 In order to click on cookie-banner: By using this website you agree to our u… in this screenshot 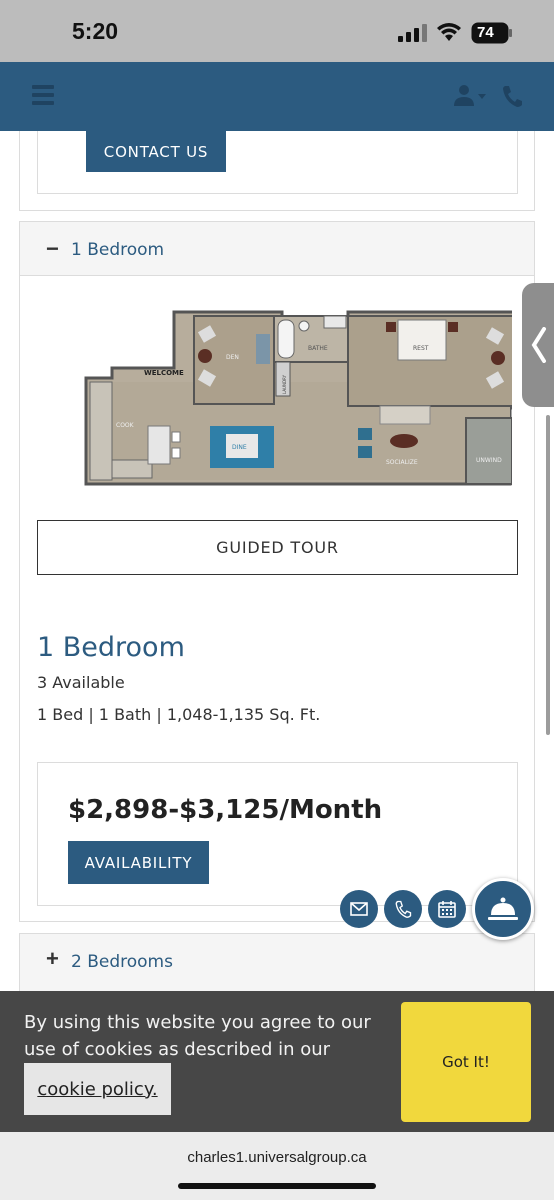, I will do `click(277, 1061)`.